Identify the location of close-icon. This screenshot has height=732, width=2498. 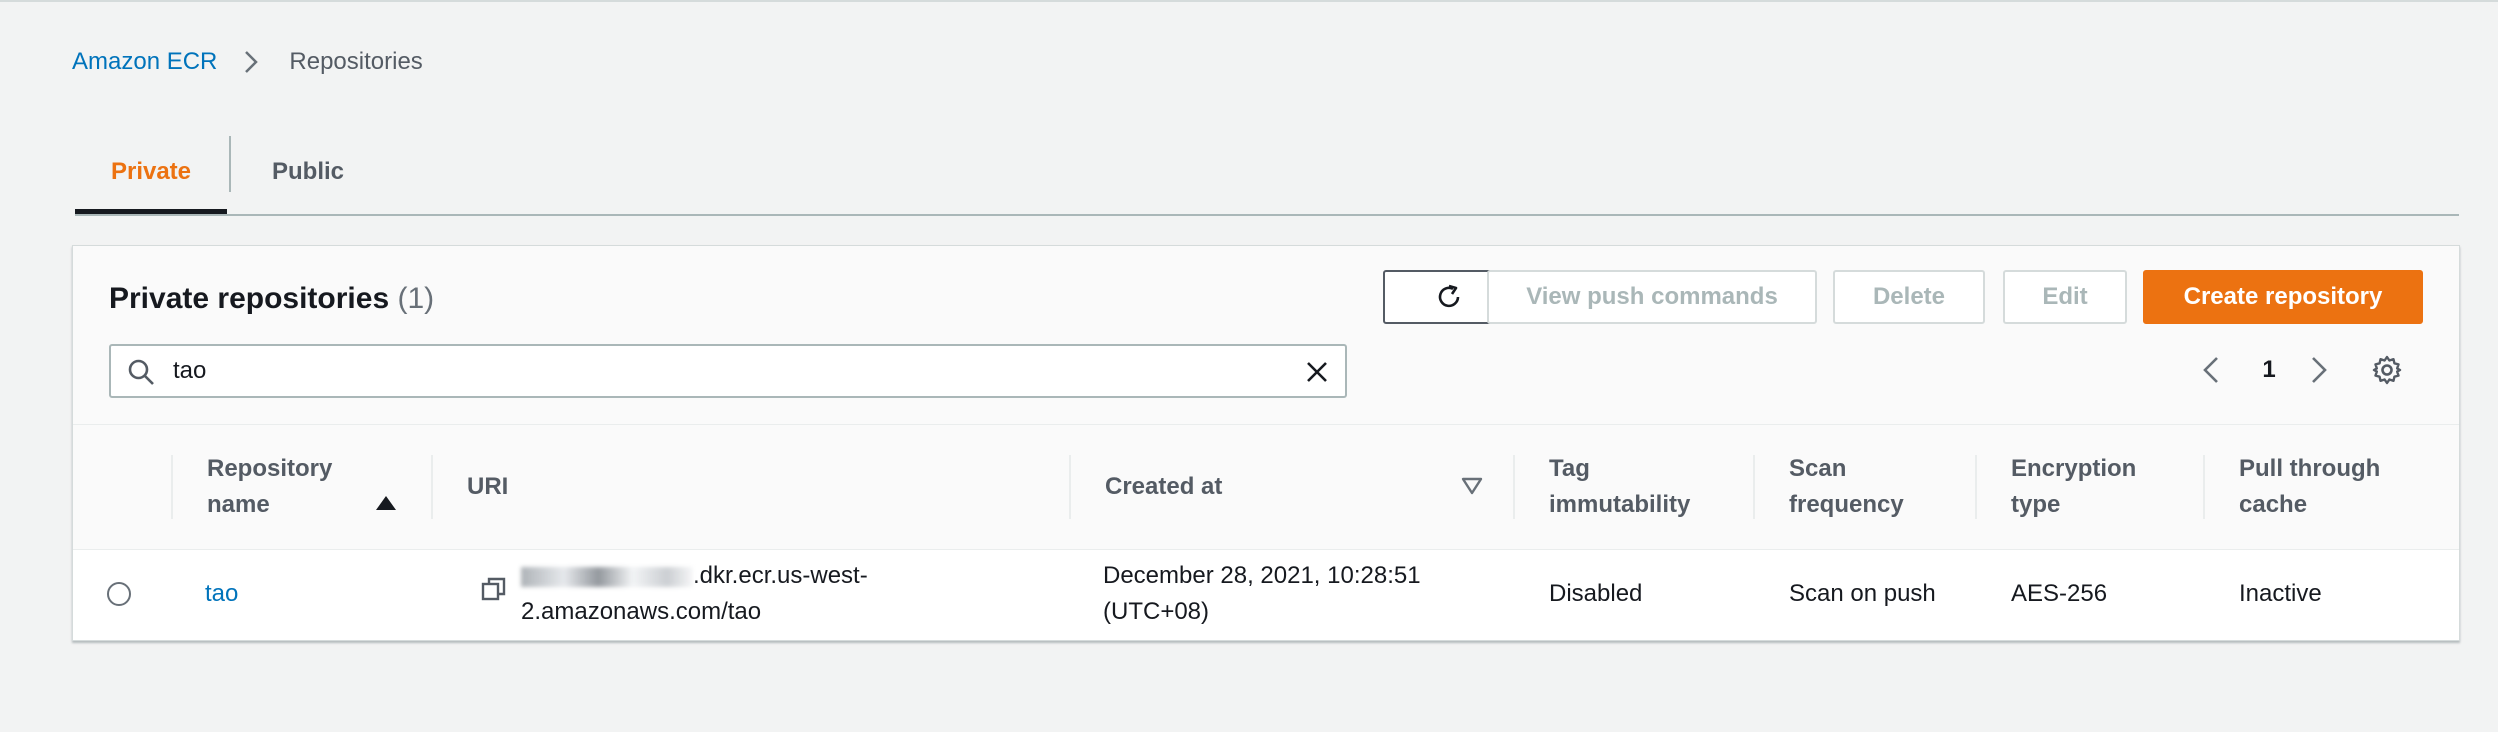
(1317, 372).